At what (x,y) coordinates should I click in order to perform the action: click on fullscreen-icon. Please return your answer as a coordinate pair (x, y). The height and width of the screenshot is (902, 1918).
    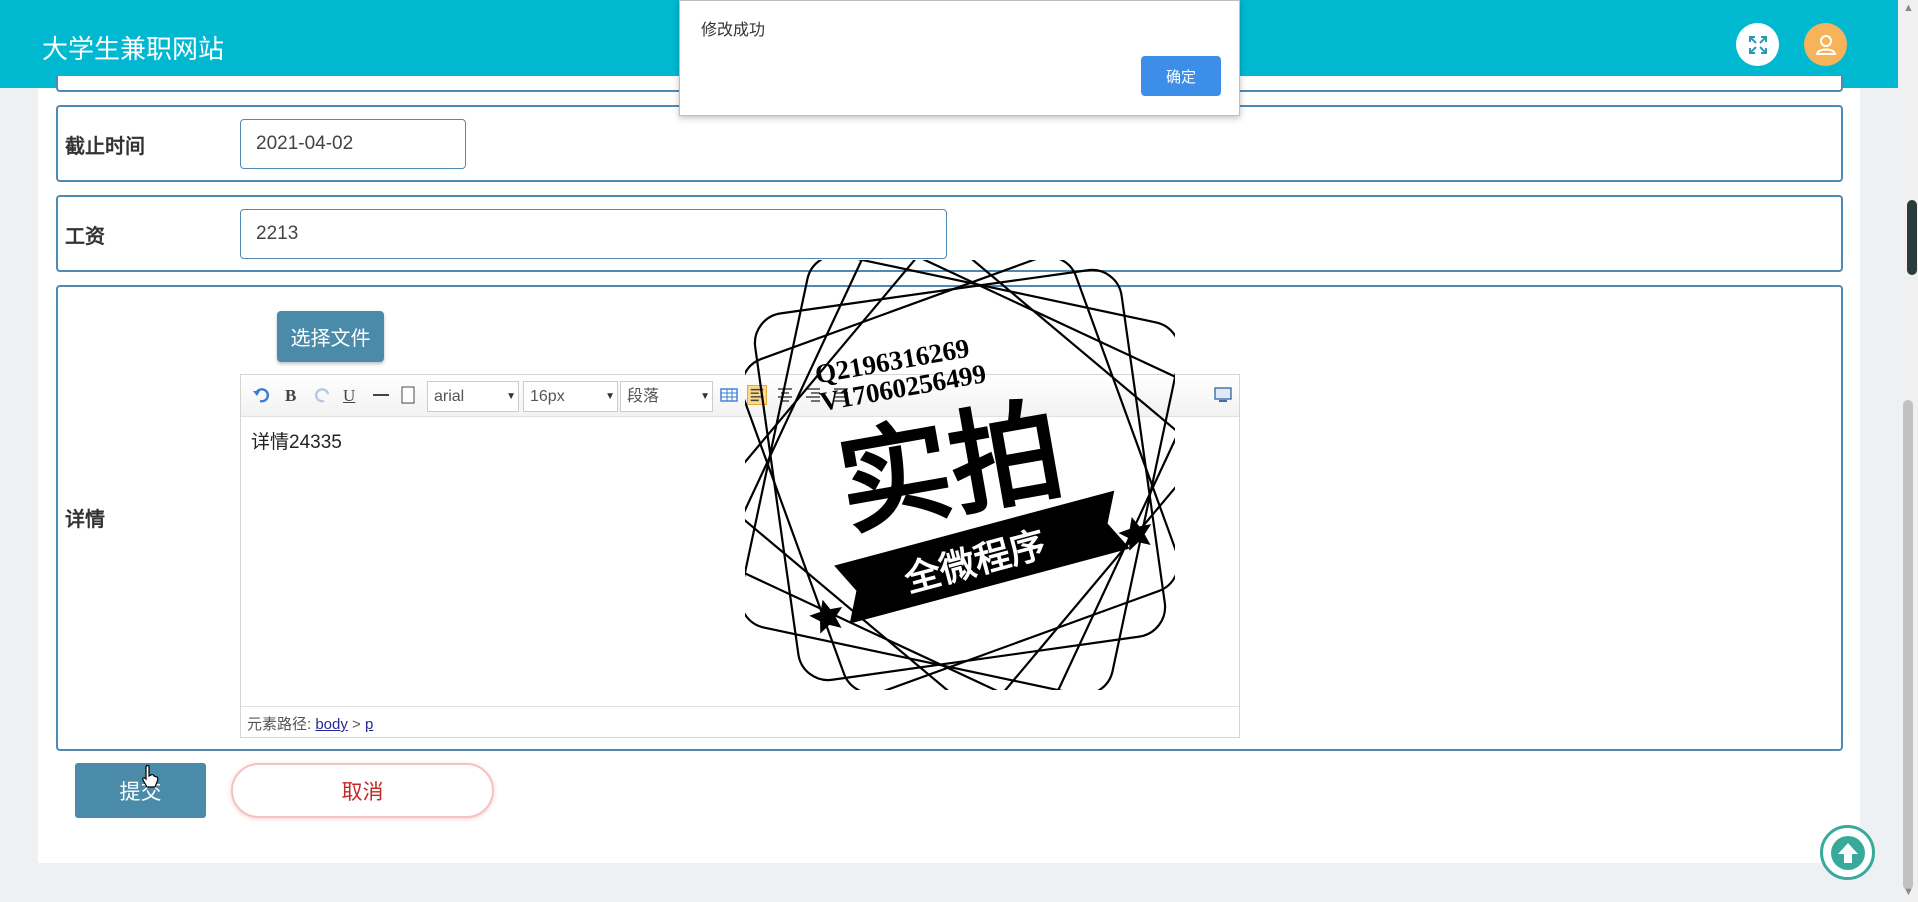
    Looking at the image, I should click on (1757, 44).